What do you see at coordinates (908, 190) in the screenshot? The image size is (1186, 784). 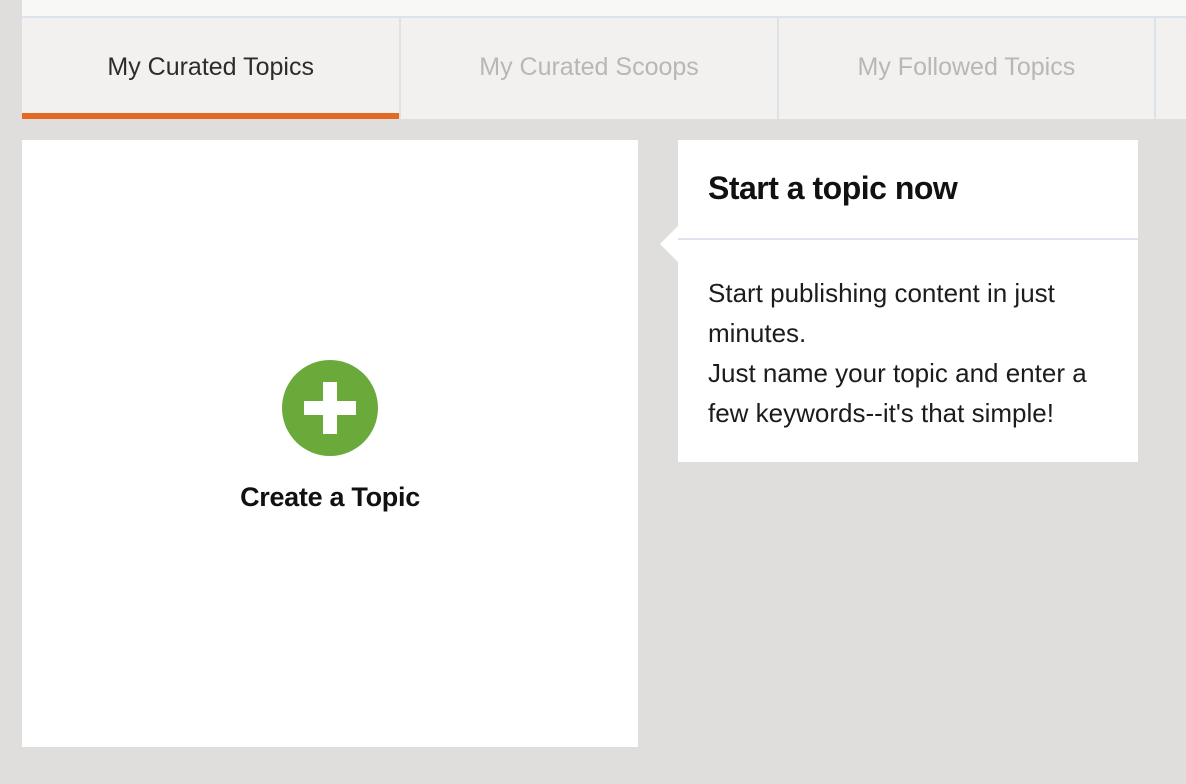 I see `tooltip-title: Start a topic now` at bounding box center [908, 190].